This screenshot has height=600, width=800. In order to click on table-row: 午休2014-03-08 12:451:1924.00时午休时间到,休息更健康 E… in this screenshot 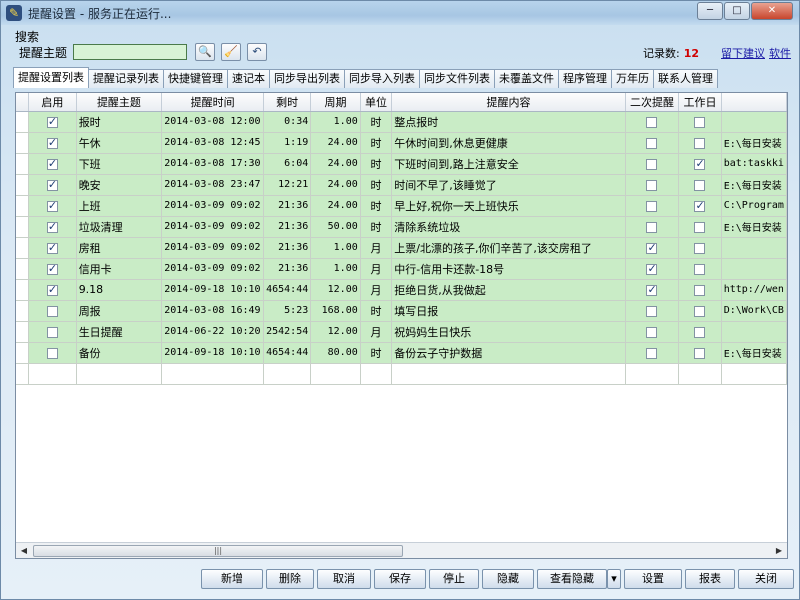, I will do `click(401, 143)`.